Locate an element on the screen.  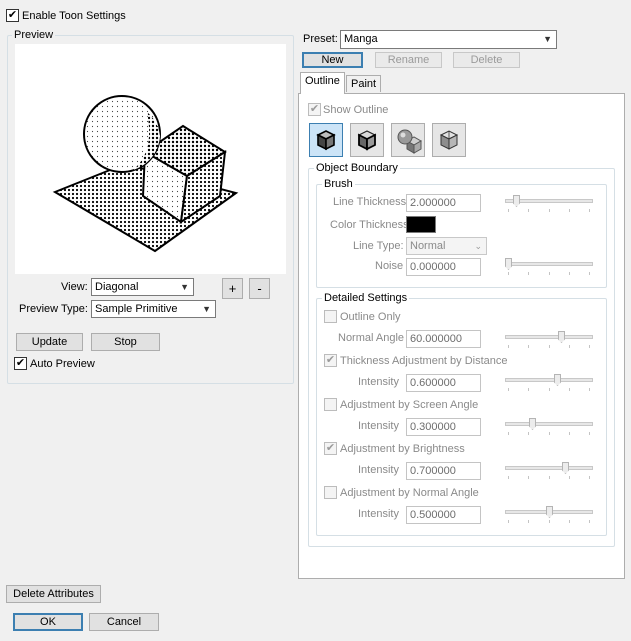
line-thickness-field: 2.000000 is located at coordinates (443, 203).